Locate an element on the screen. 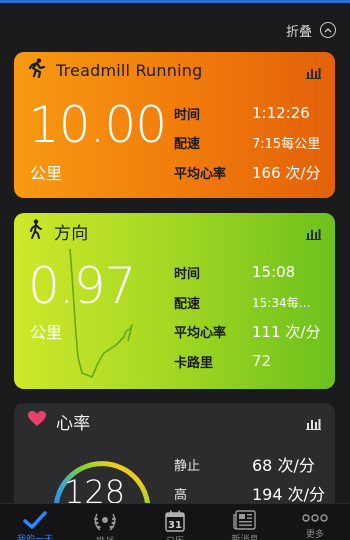 The image size is (350, 540). laurel-icon is located at coordinates (105, 521).